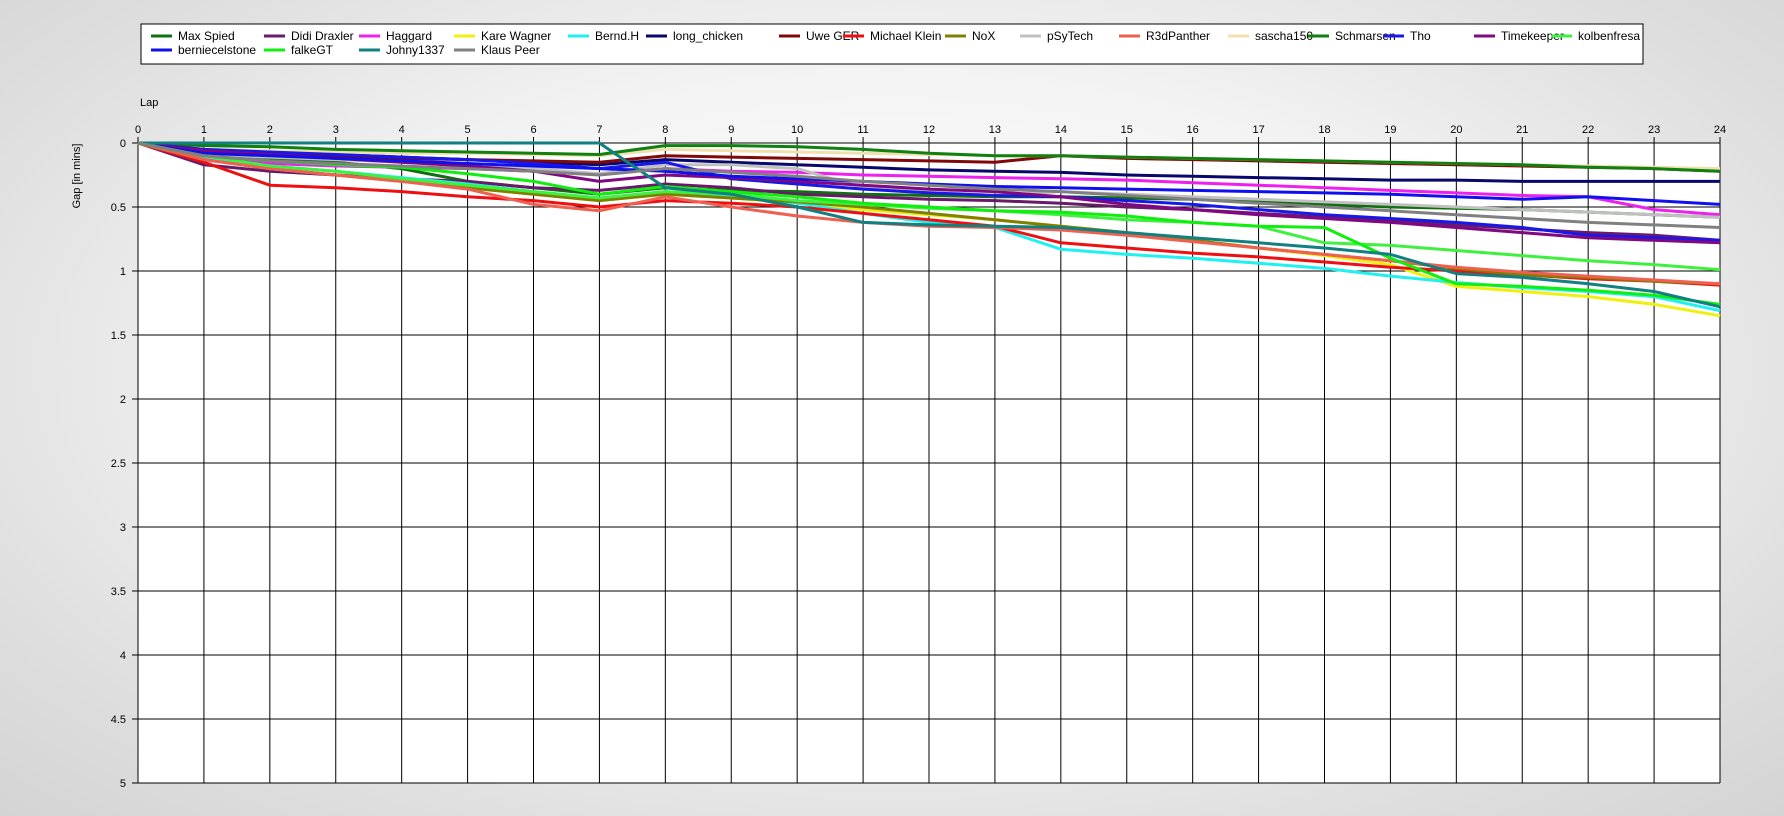 This screenshot has width=1784, height=816. What do you see at coordinates (731, 130) in the screenshot?
I see `x-tick-label: 9` at bounding box center [731, 130].